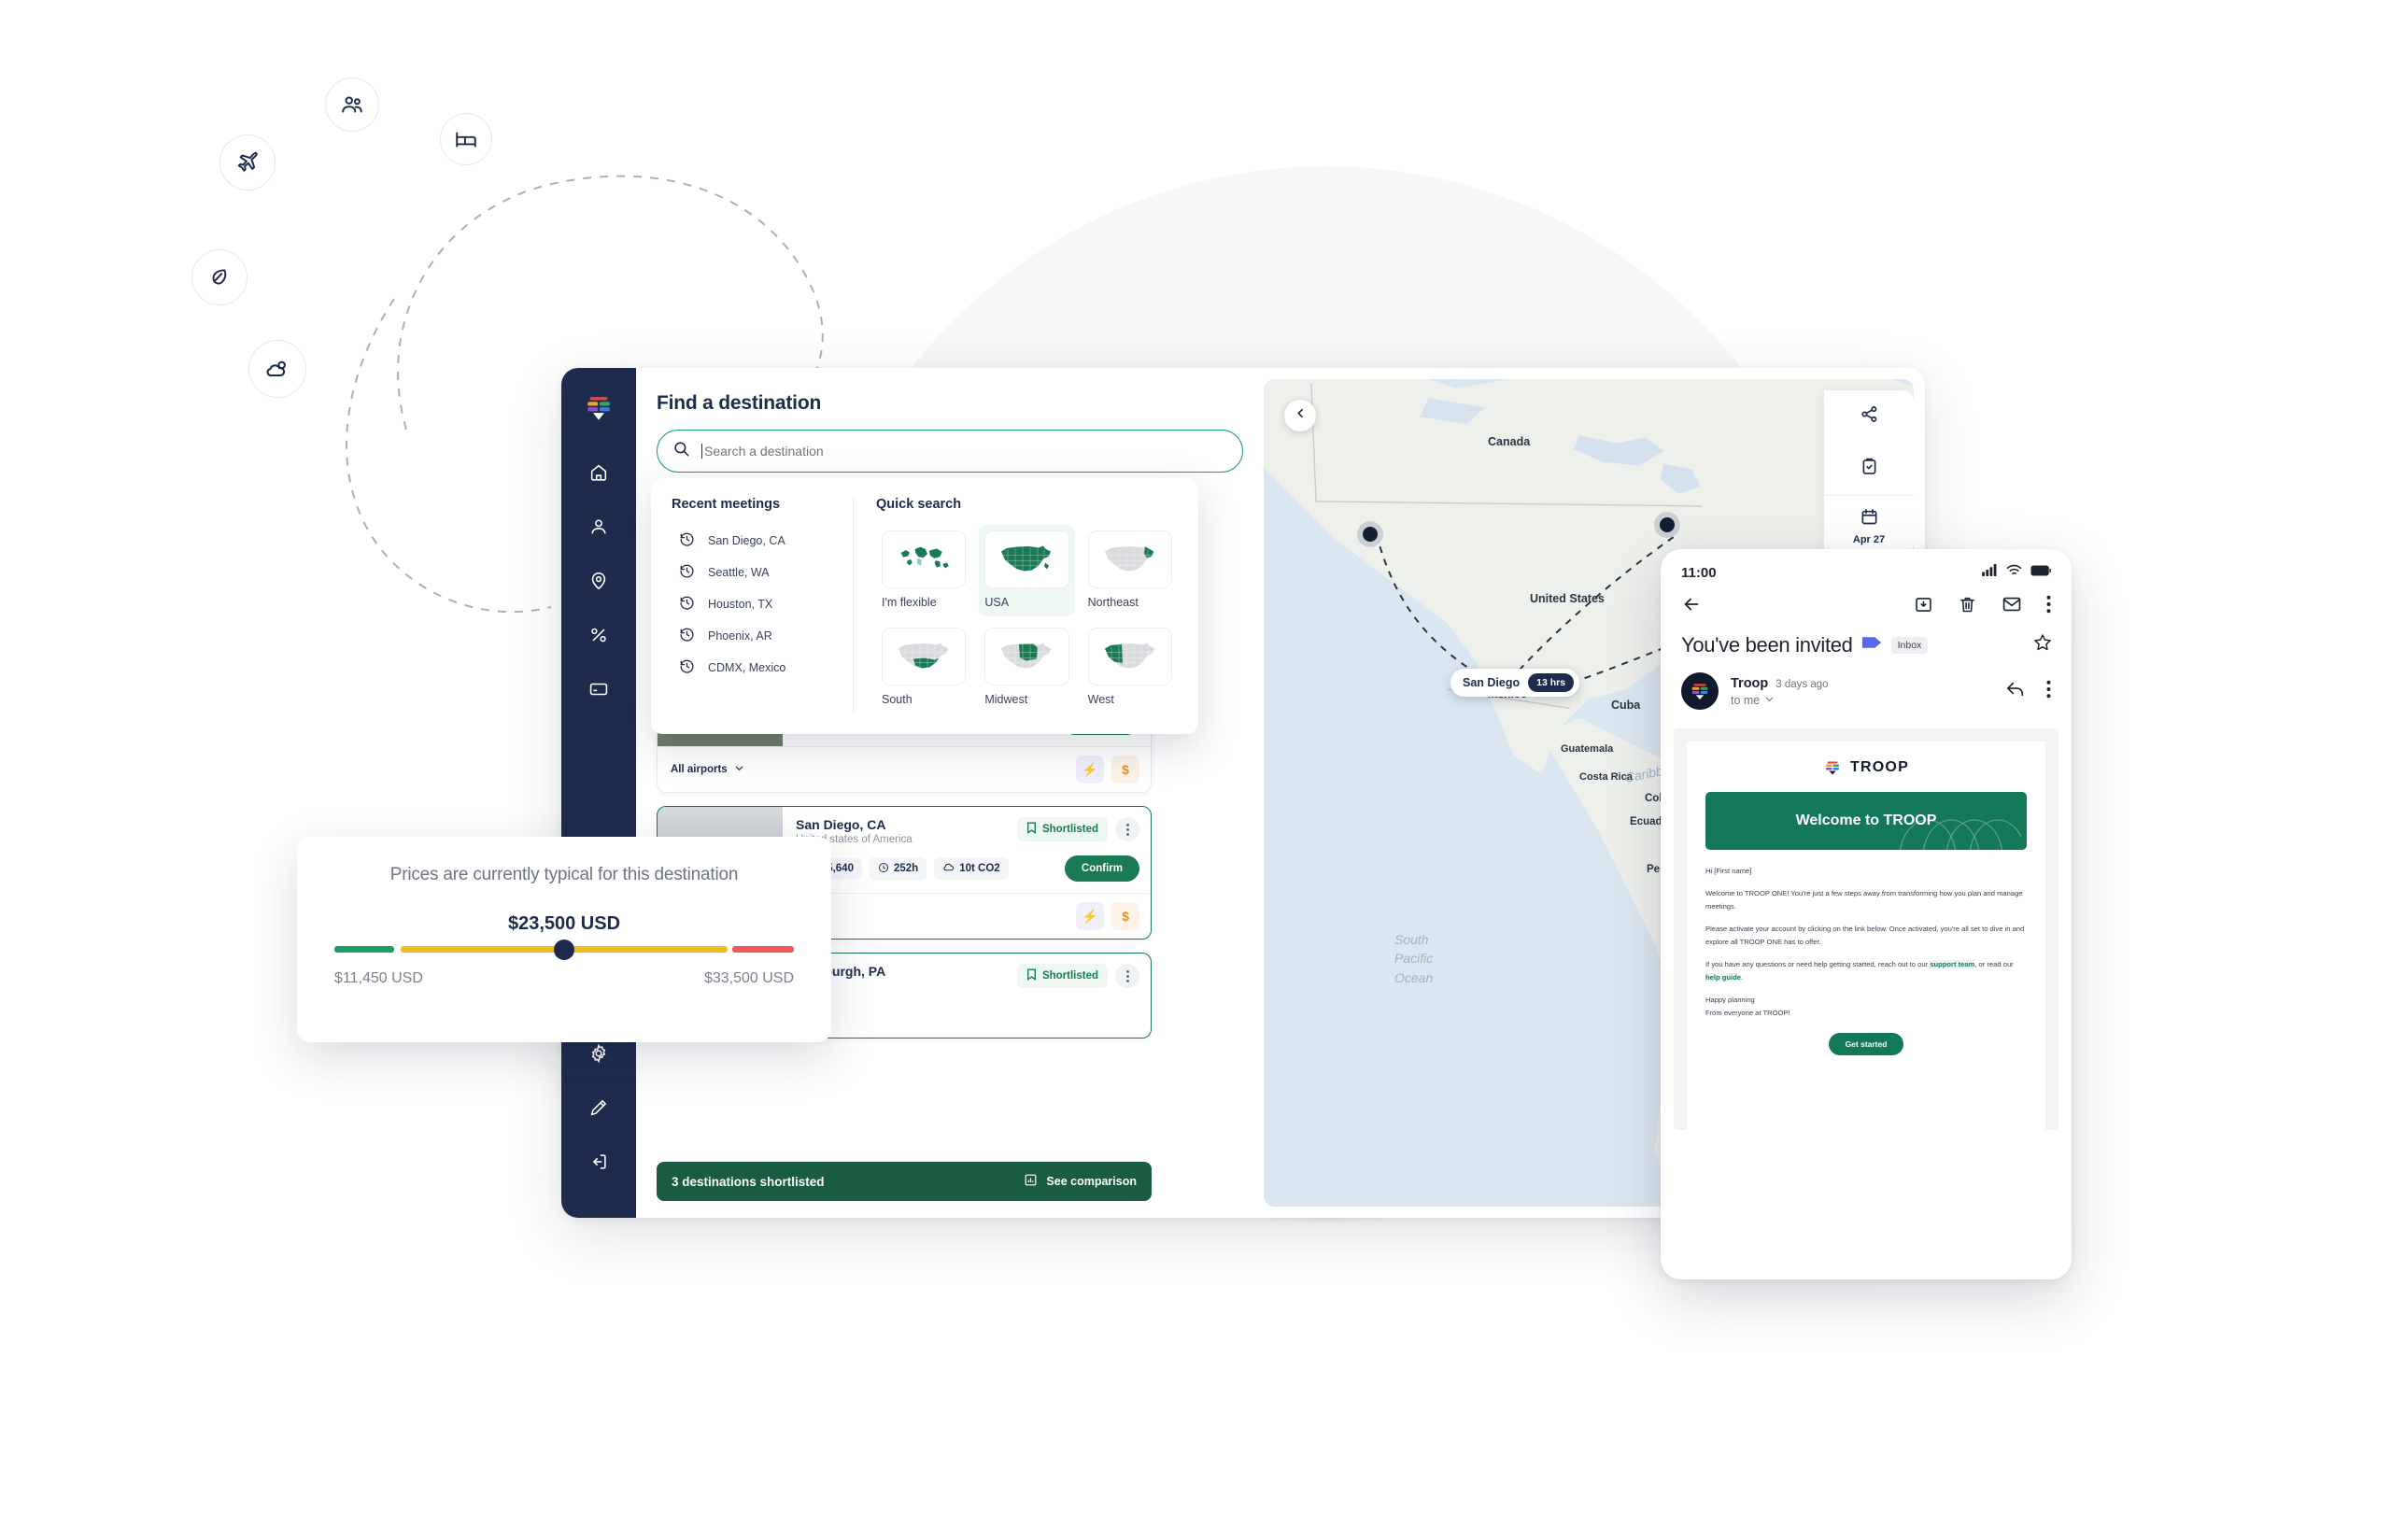 This screenshot has height=1540, width=2391. What do you see at coordinates (1953, 965) in the screenshot?
I see `support-team-link: support team` at bounding box center [1953, 965].